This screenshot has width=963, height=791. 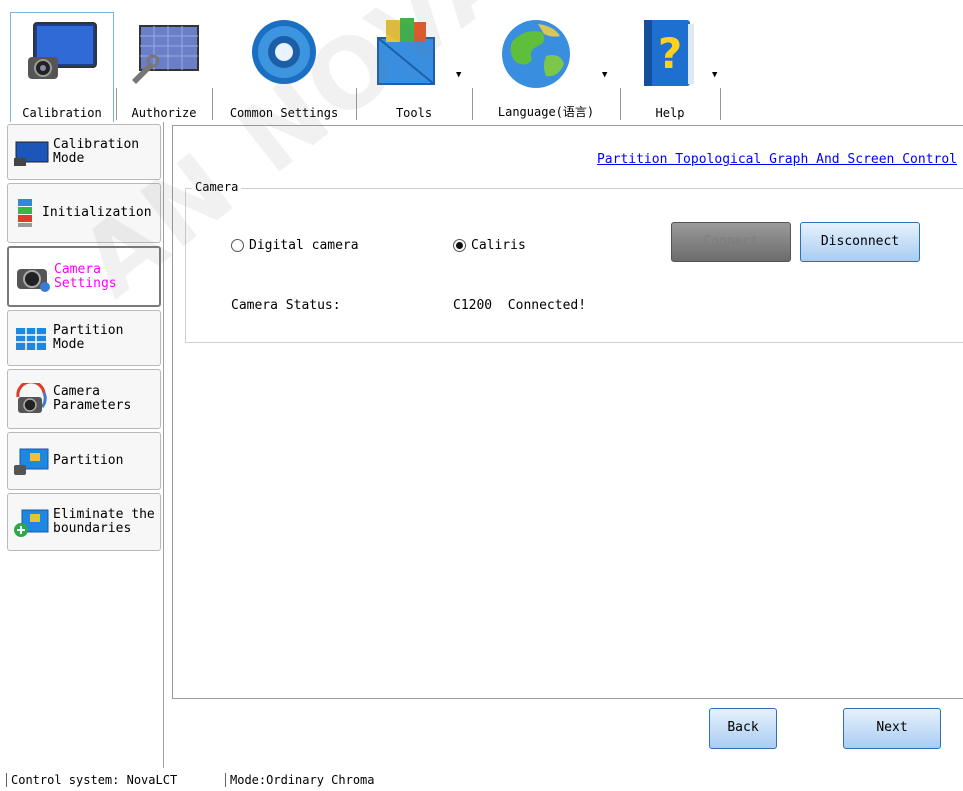 I want to click on sidebar-item-initialization: Initialization, so click(x=84, y=213).